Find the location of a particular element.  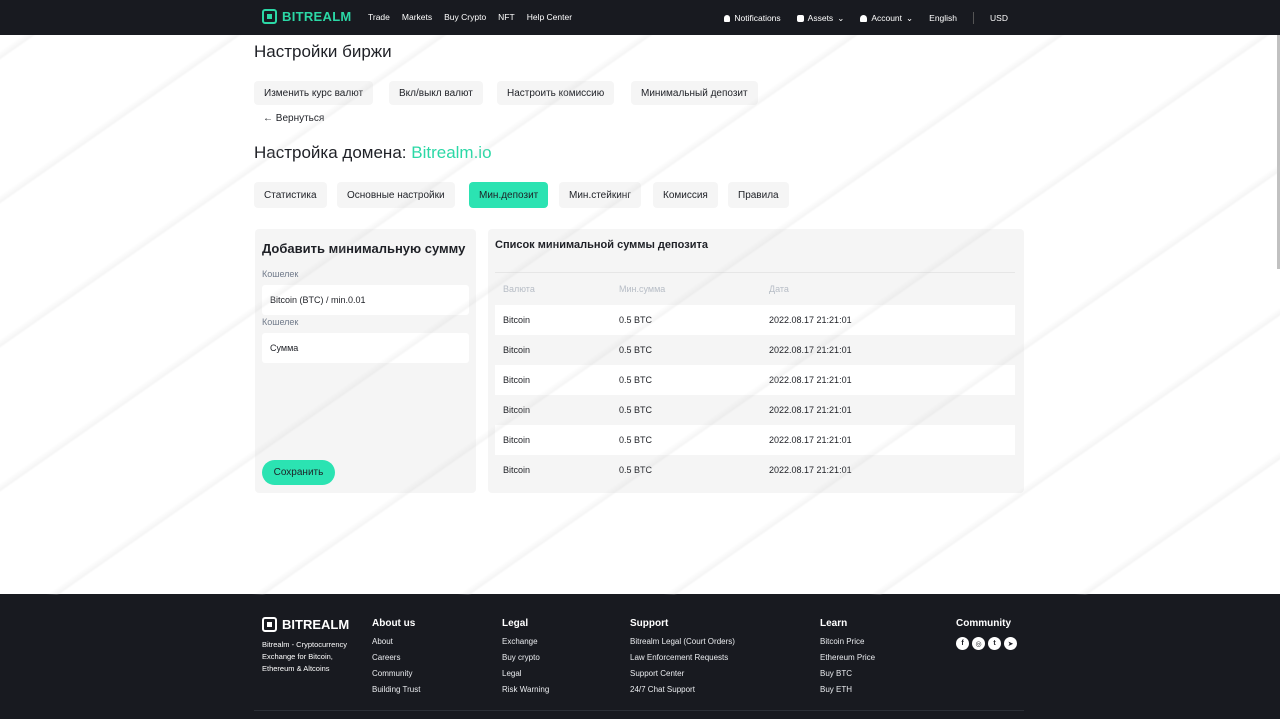

main-nav: Trade Markets Buy Crypto NFT Help Center is located at coordinates (470, 17).